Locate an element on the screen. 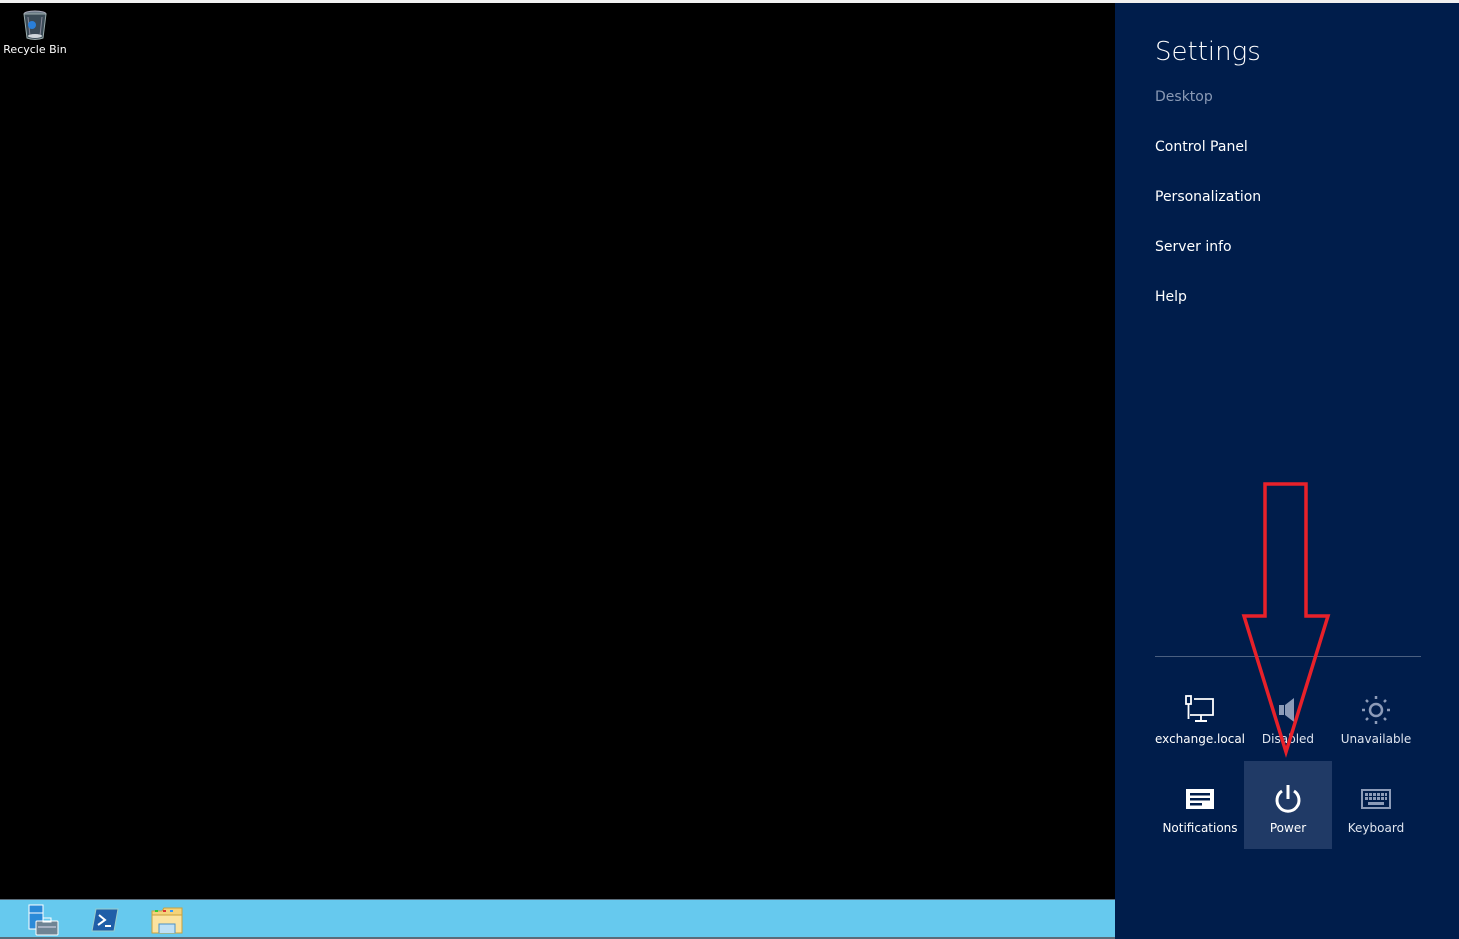 The width and height of the screenshot is (1459, 939). tile-label: exchange.local is located at coordinates (1200, 739).